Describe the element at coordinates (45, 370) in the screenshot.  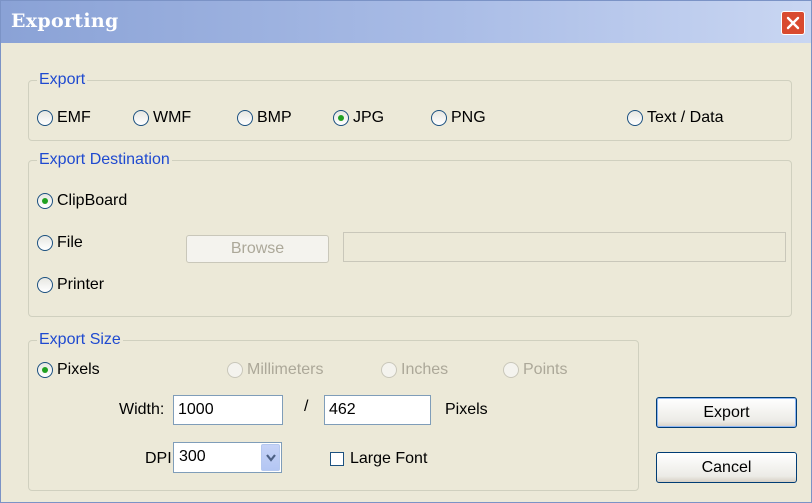
I see `radio-pixels-circle` at that location.